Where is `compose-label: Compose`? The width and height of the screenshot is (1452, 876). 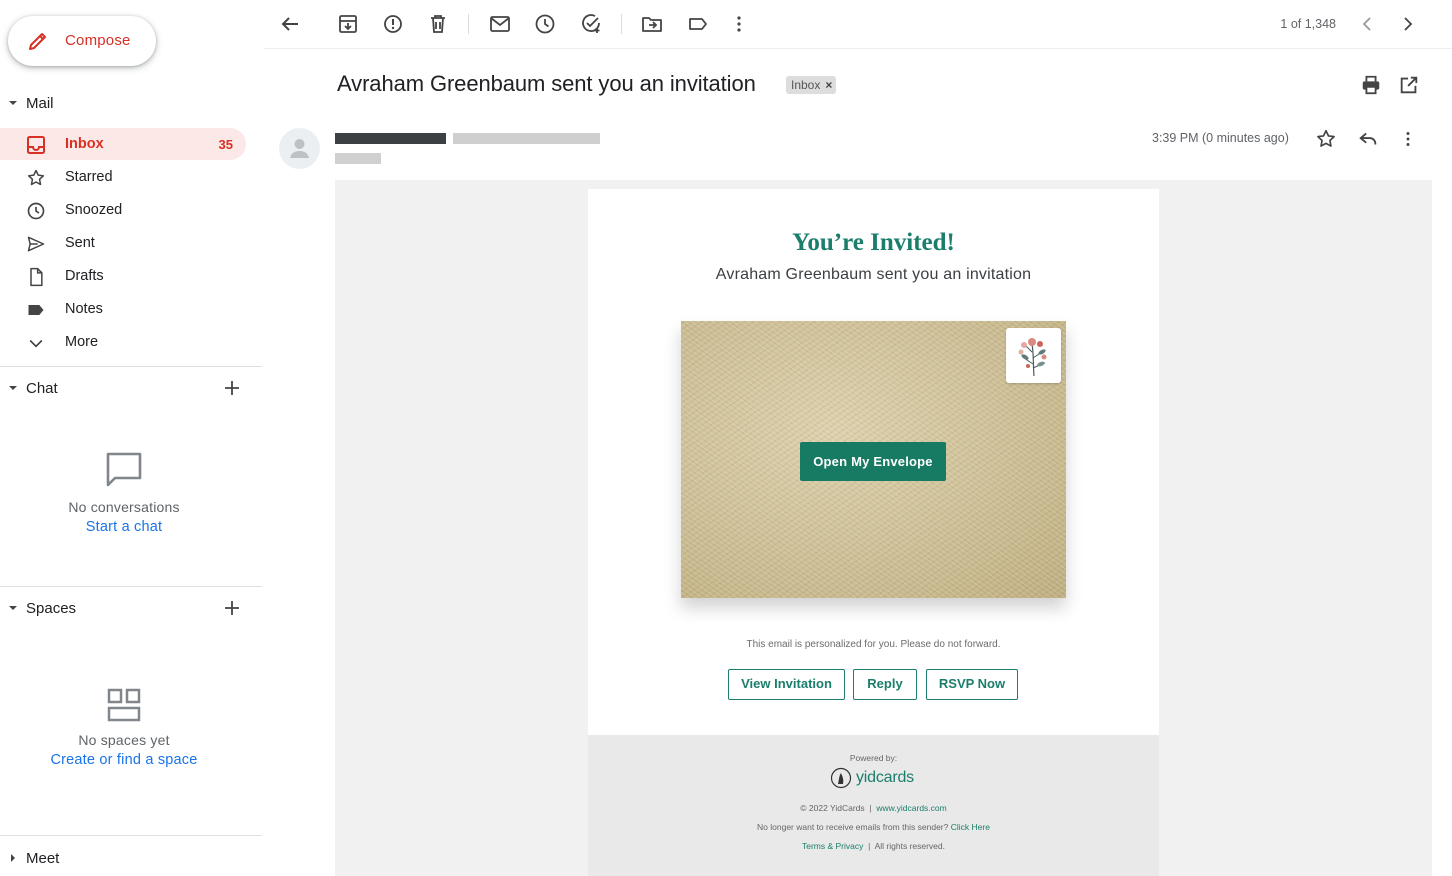 compose-label: Compose is located at coordinates (98, 40).